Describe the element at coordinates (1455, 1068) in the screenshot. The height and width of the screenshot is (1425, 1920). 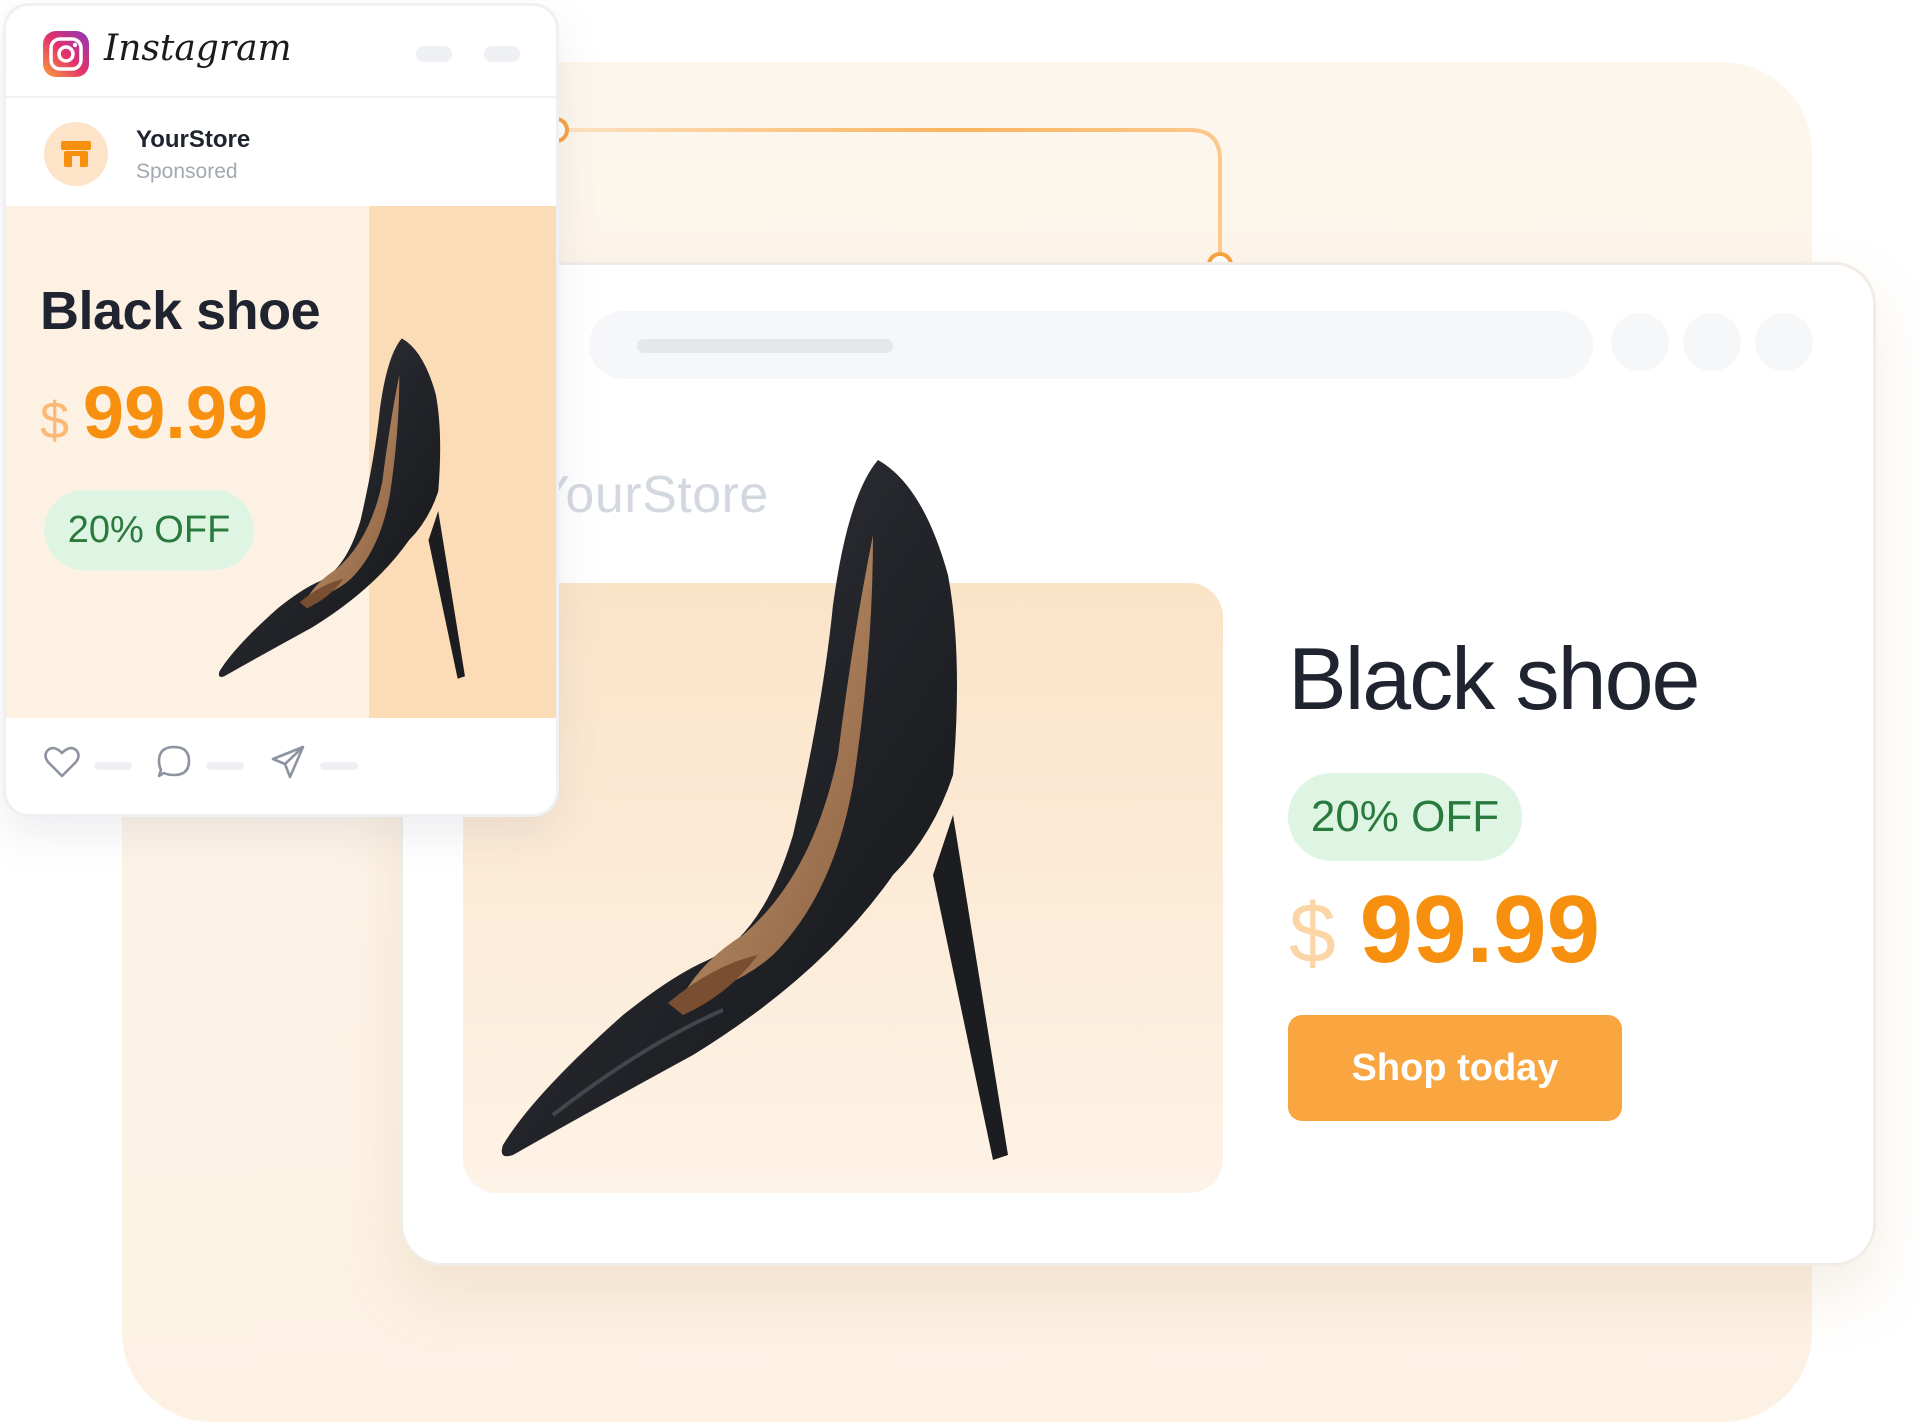
I see `shop-today-button: Shop today` at that location.